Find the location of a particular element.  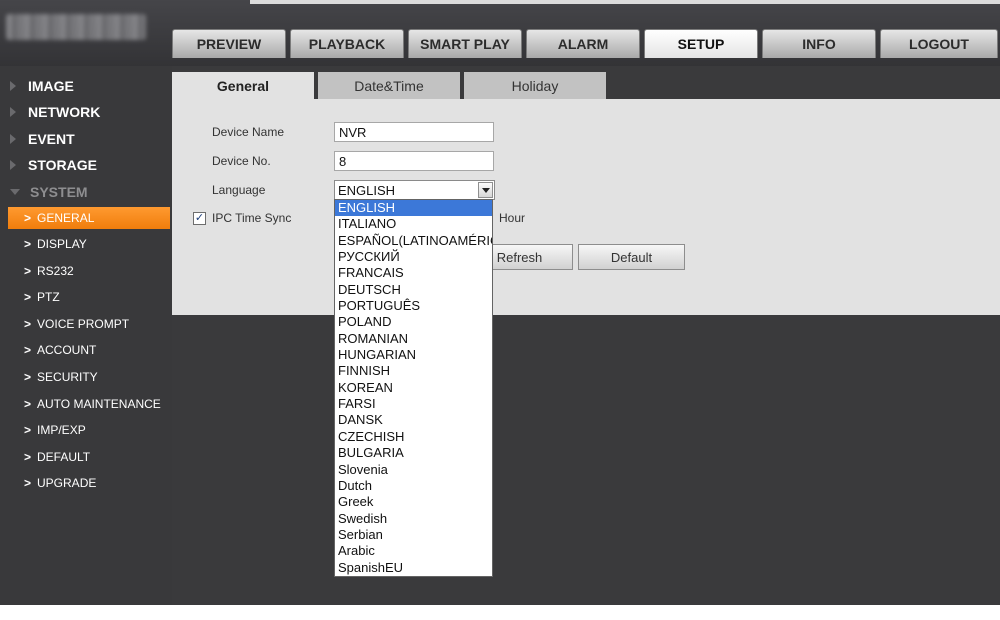

sidebar-subitem-label: IMP/EXP is located at coordinates (61, 430).